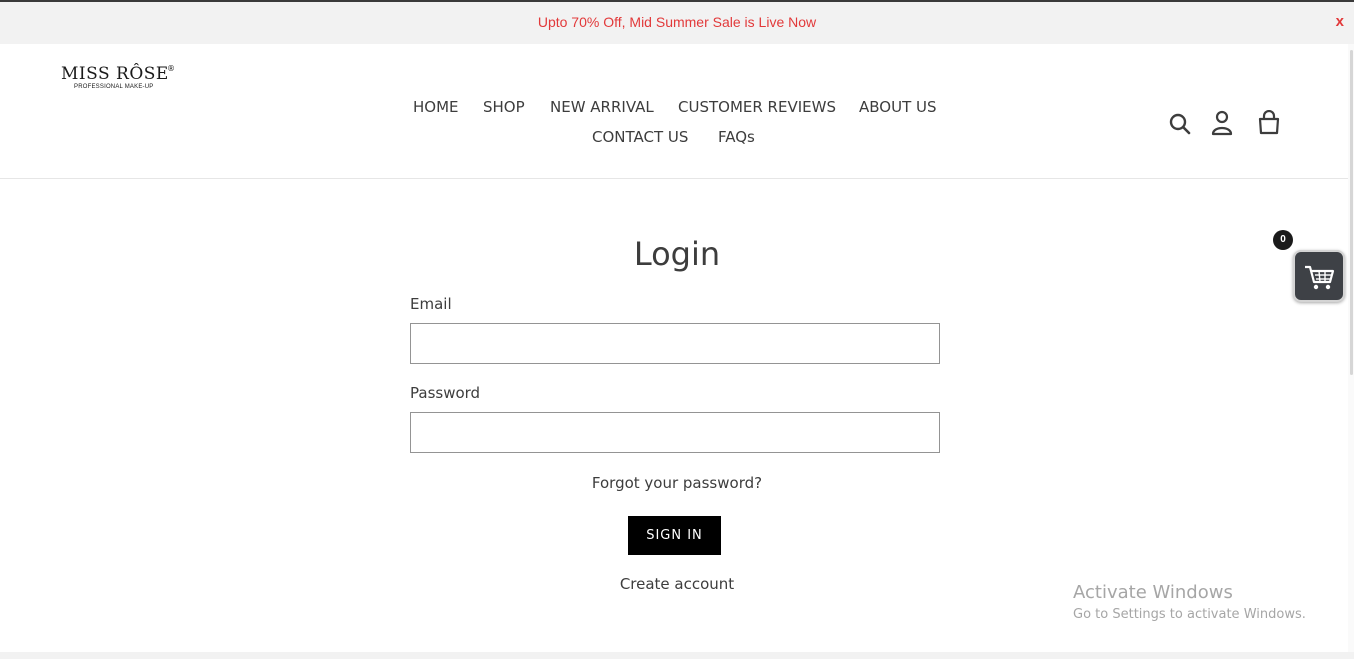 The image size is (1354, 659). I want to click on account-icon, so click(1222, 123).